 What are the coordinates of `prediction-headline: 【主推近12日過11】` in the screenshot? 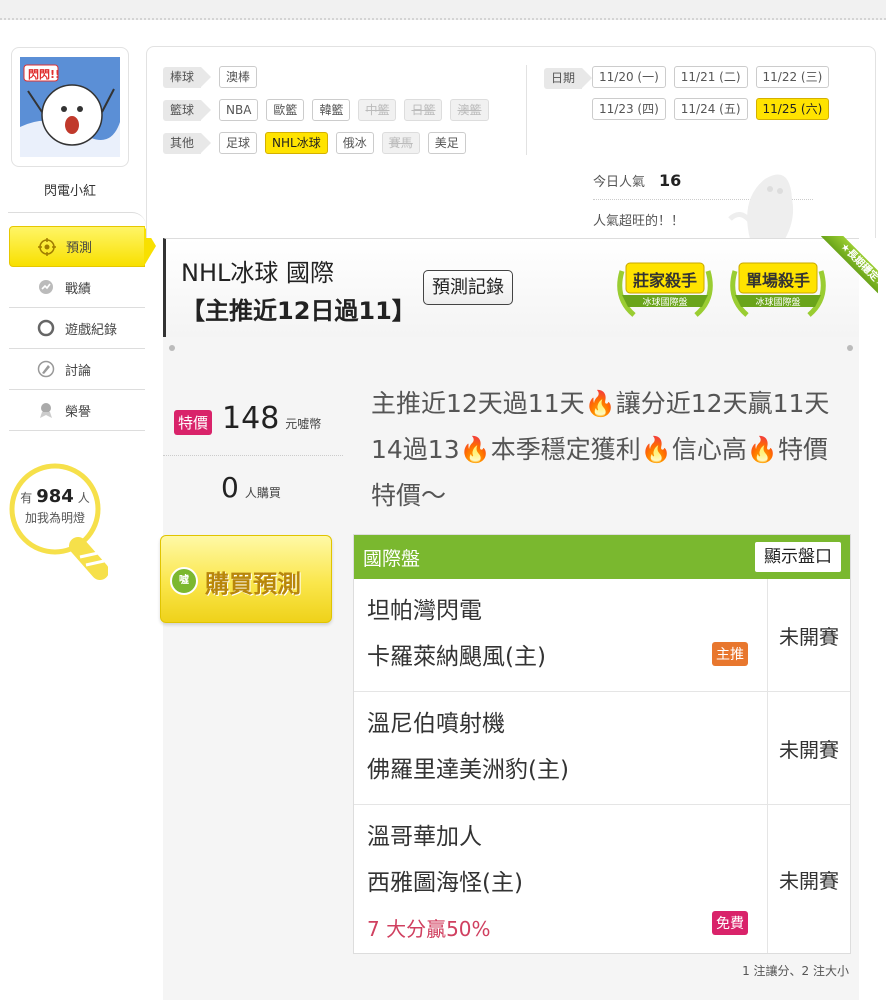 It's located at (298, 311).